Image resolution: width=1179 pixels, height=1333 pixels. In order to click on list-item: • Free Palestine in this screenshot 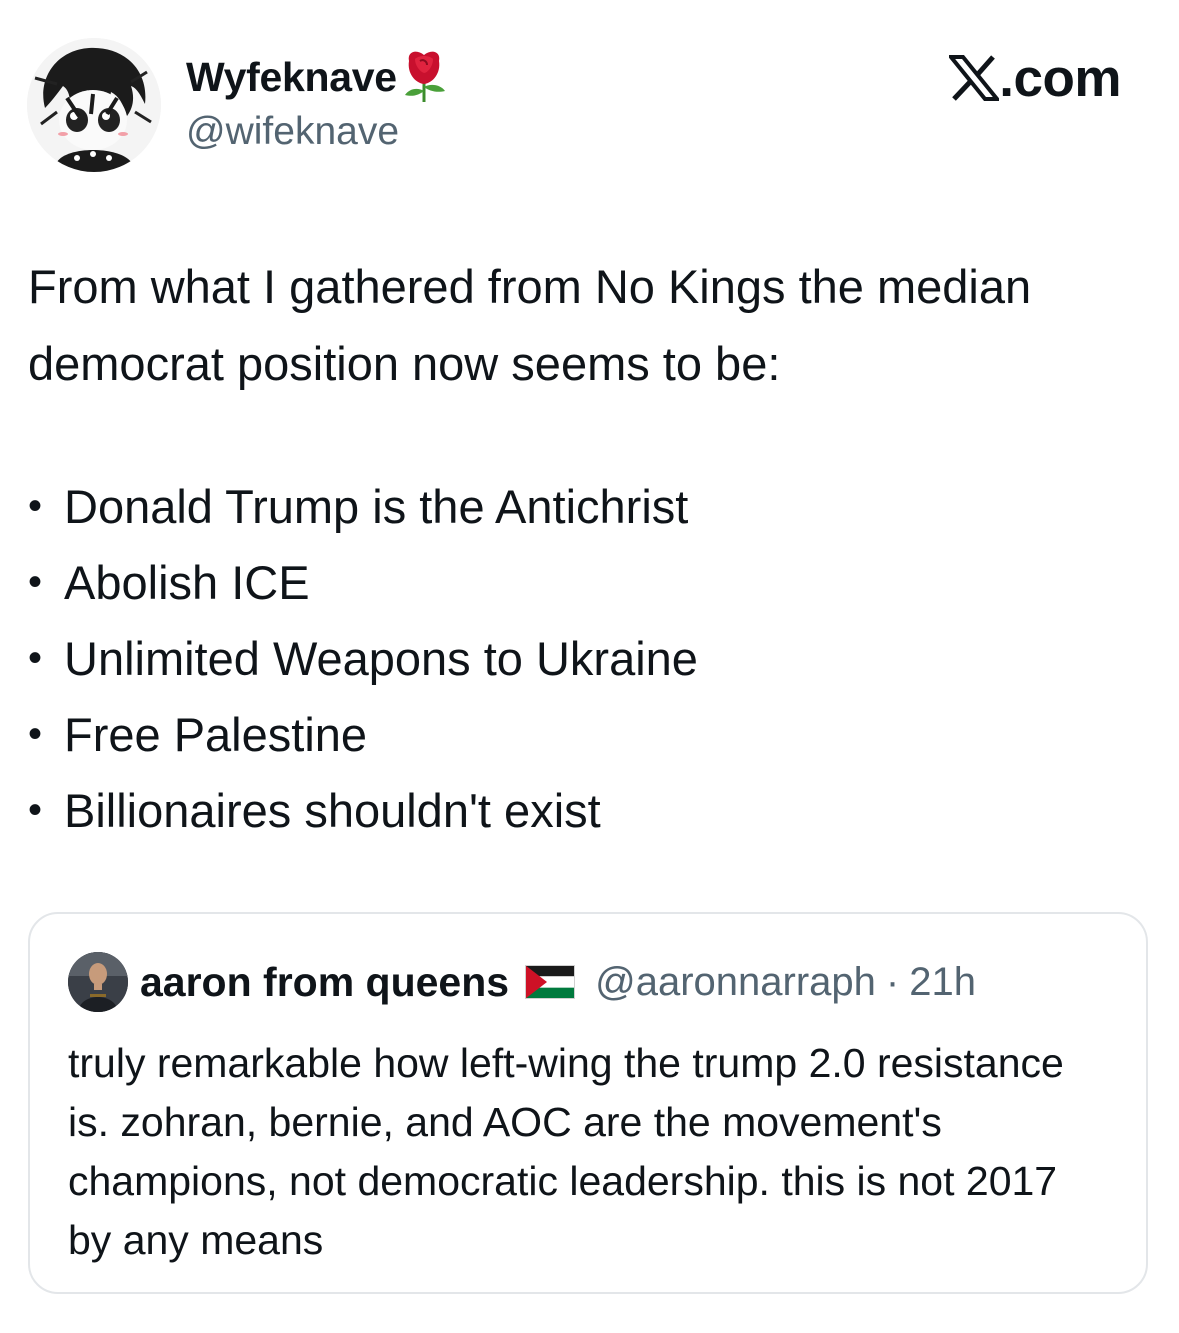, I will do `click(363, 734)`.